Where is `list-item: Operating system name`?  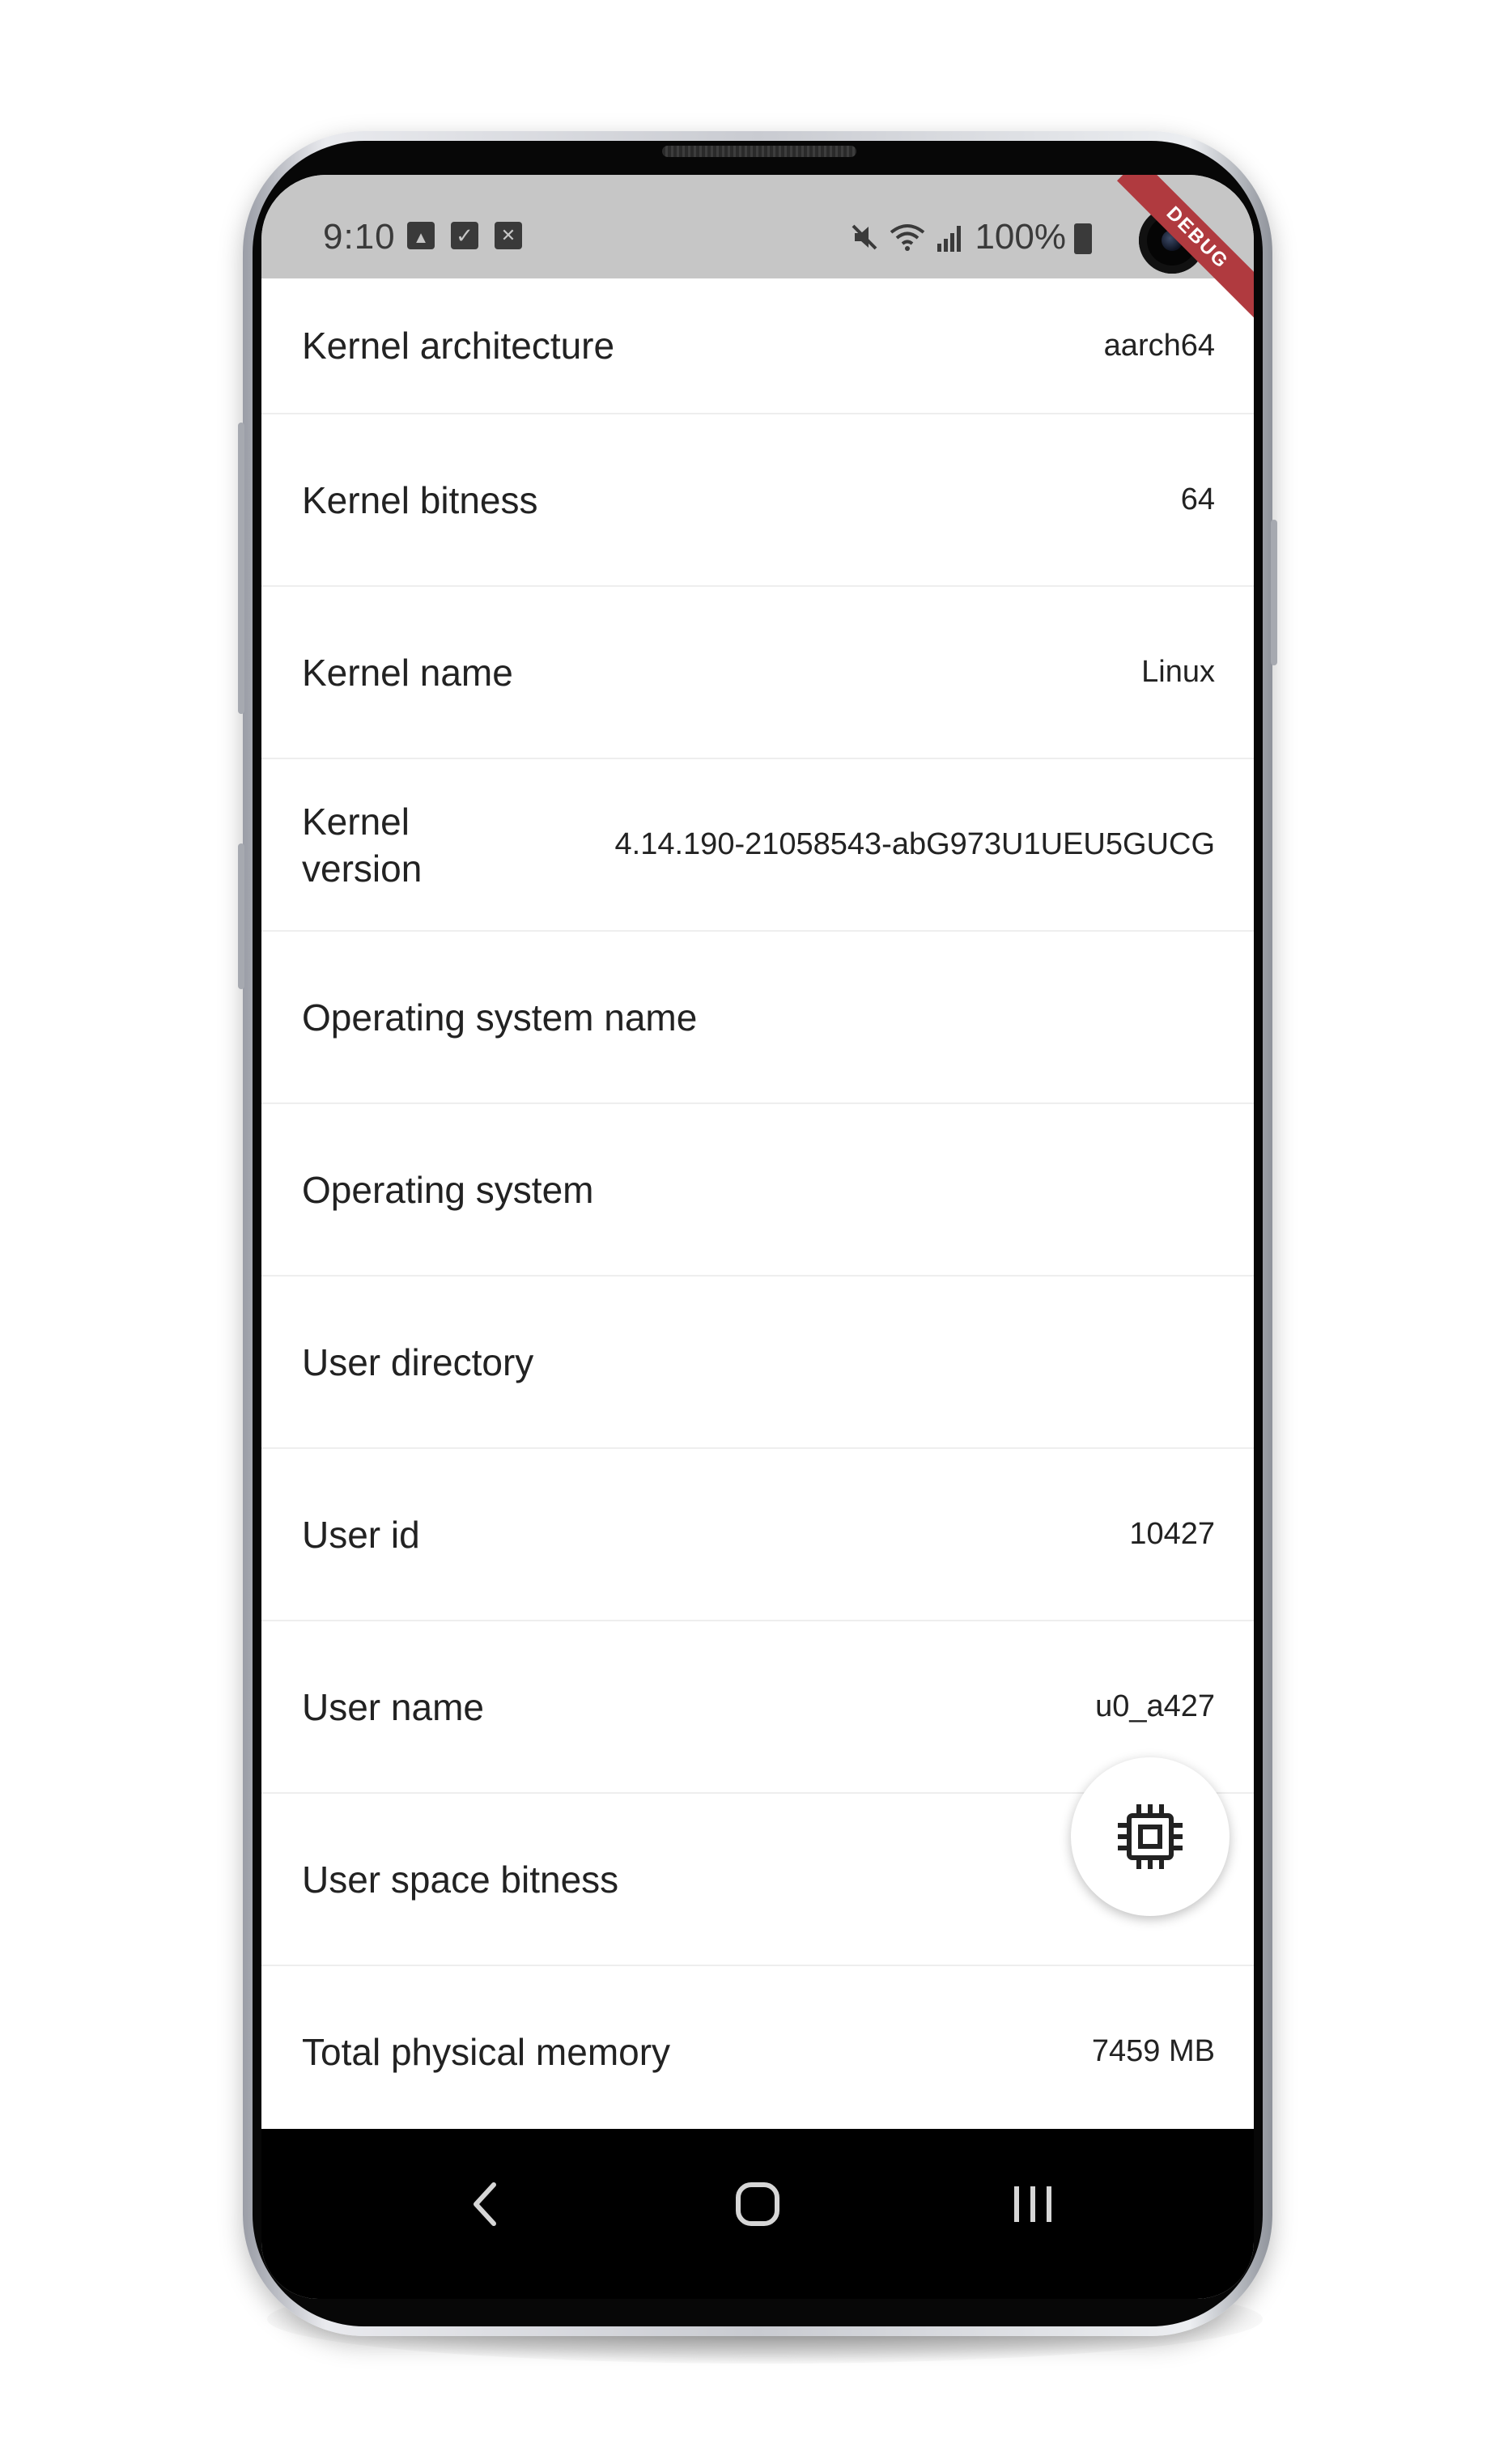 list-item: Operating system name is located at coordinates (757, 1018).